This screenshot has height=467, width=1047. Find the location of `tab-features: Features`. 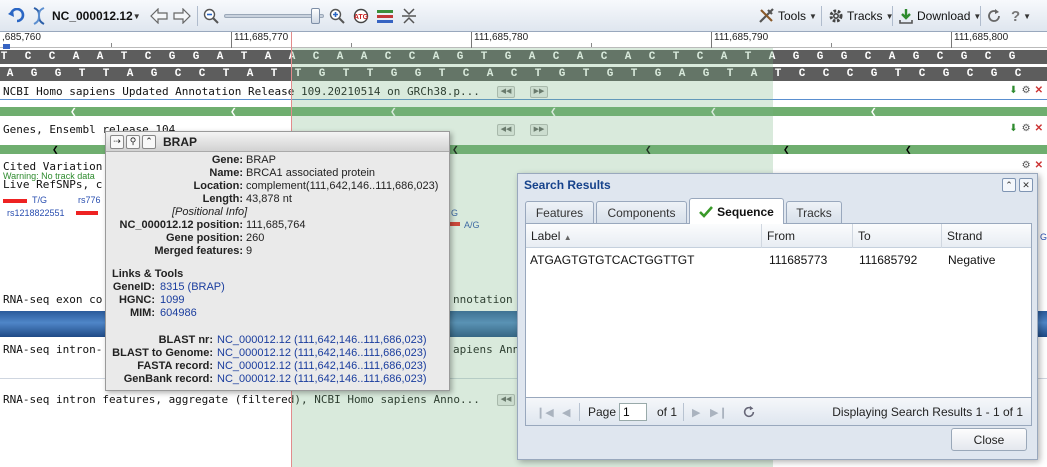

tab-features: Features is located at coordinates (559, 212).